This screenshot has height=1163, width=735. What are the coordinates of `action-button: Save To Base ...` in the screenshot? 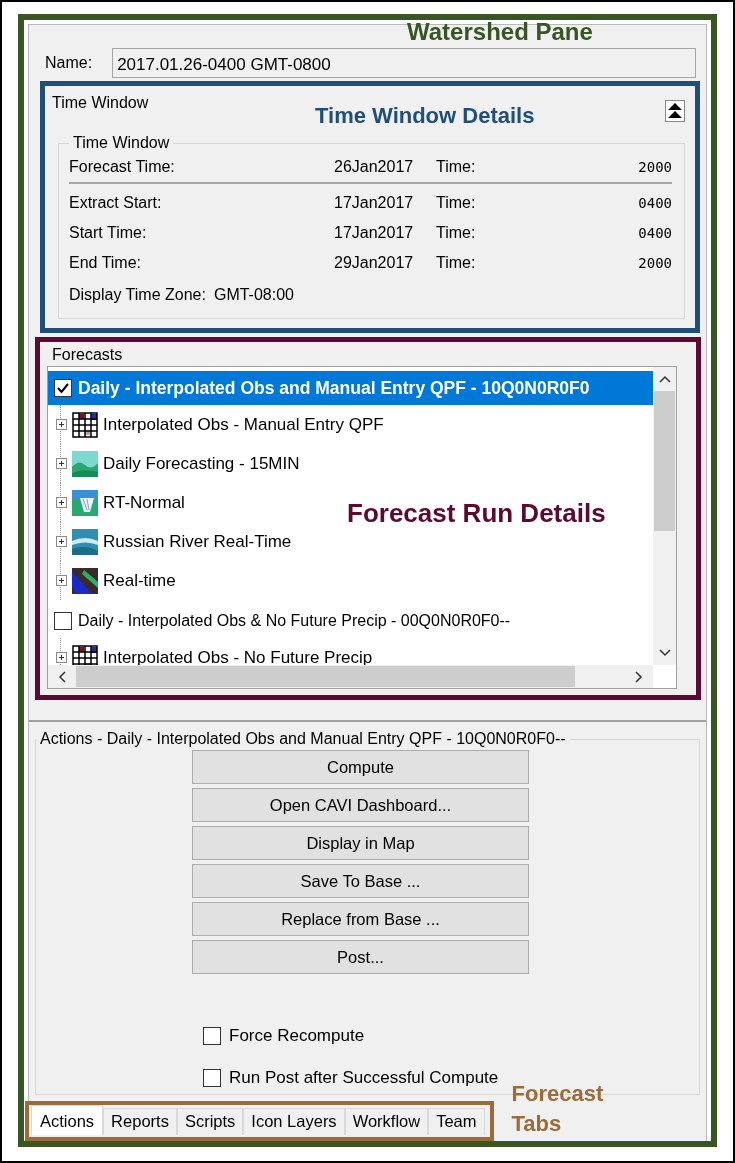 It's located at (360, 881).